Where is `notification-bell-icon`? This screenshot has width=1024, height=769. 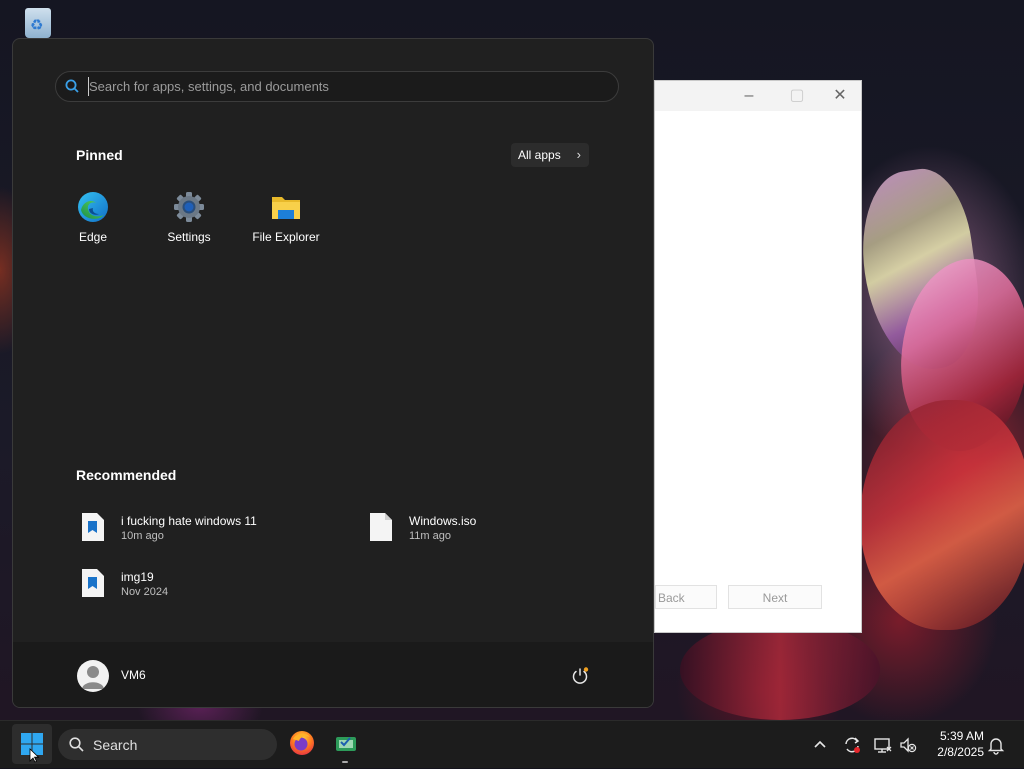 notification-bell-icon is located at coordinates (996, 745).